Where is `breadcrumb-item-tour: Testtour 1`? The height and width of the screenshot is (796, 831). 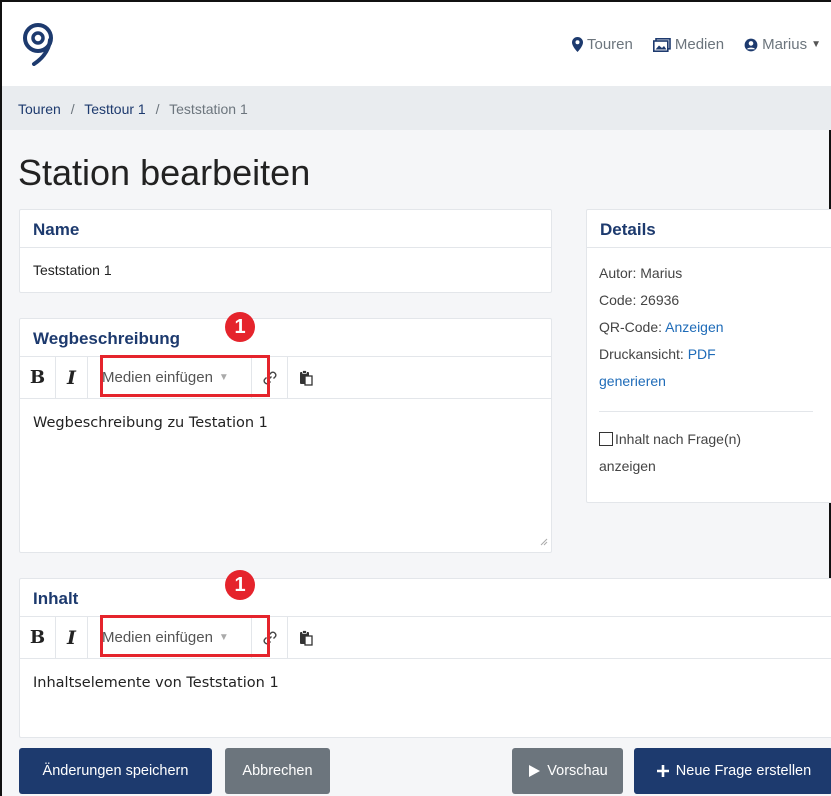 breadcrumb-item-tour: Testtour 1 is located at coordinates (114, 109).